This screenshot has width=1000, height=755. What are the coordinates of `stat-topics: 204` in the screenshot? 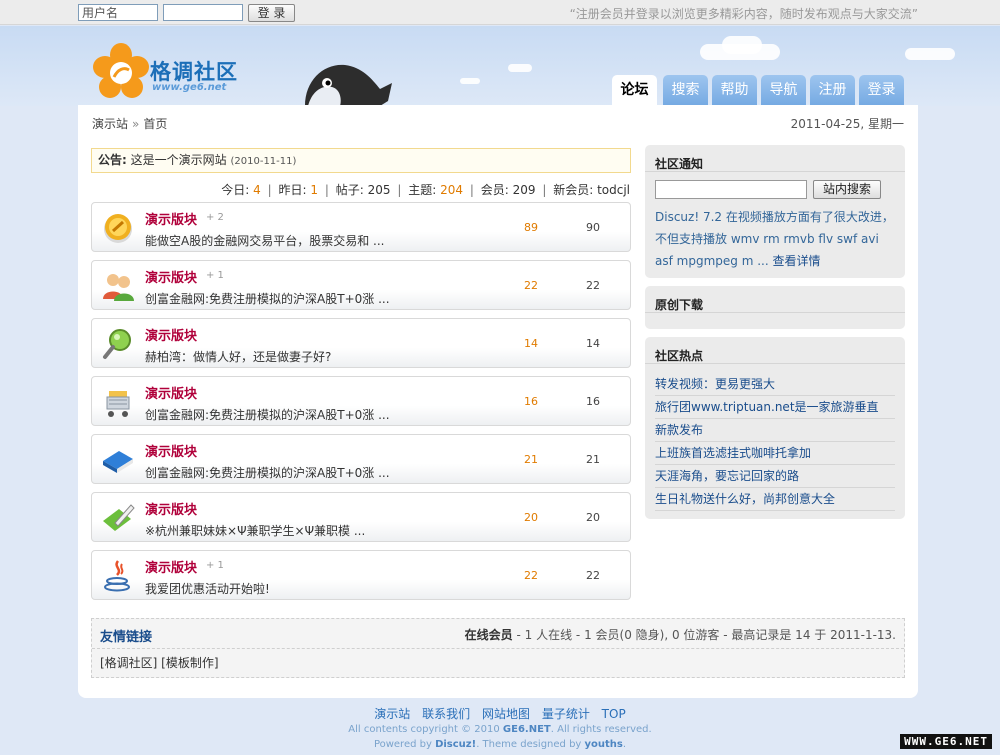 It's located at (451, 190).